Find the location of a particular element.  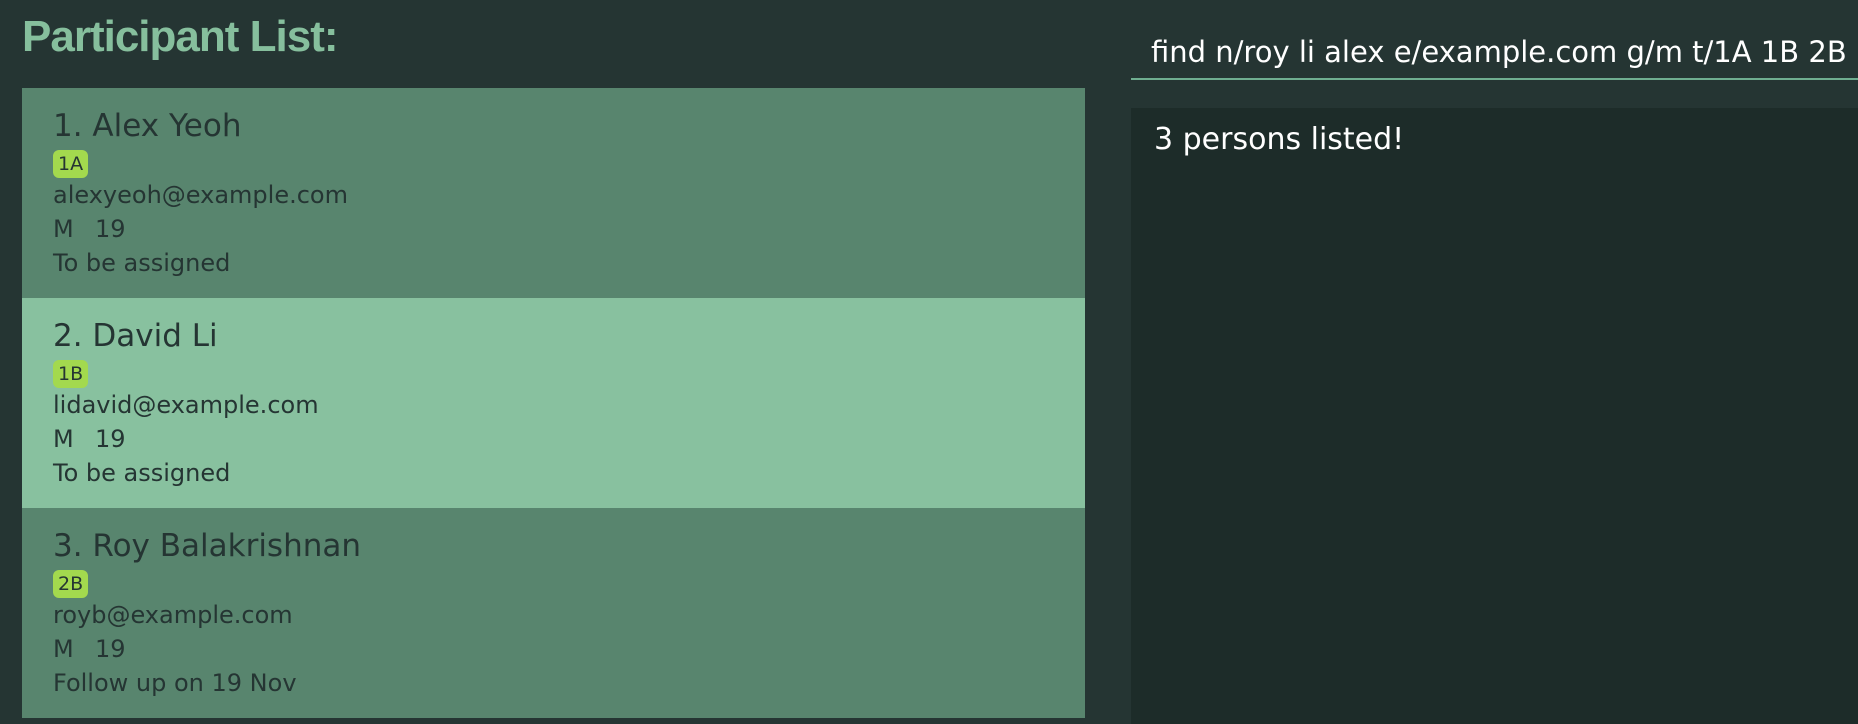

participant-note: Follow up on 19 Nov is located at coordinates (175, 683).